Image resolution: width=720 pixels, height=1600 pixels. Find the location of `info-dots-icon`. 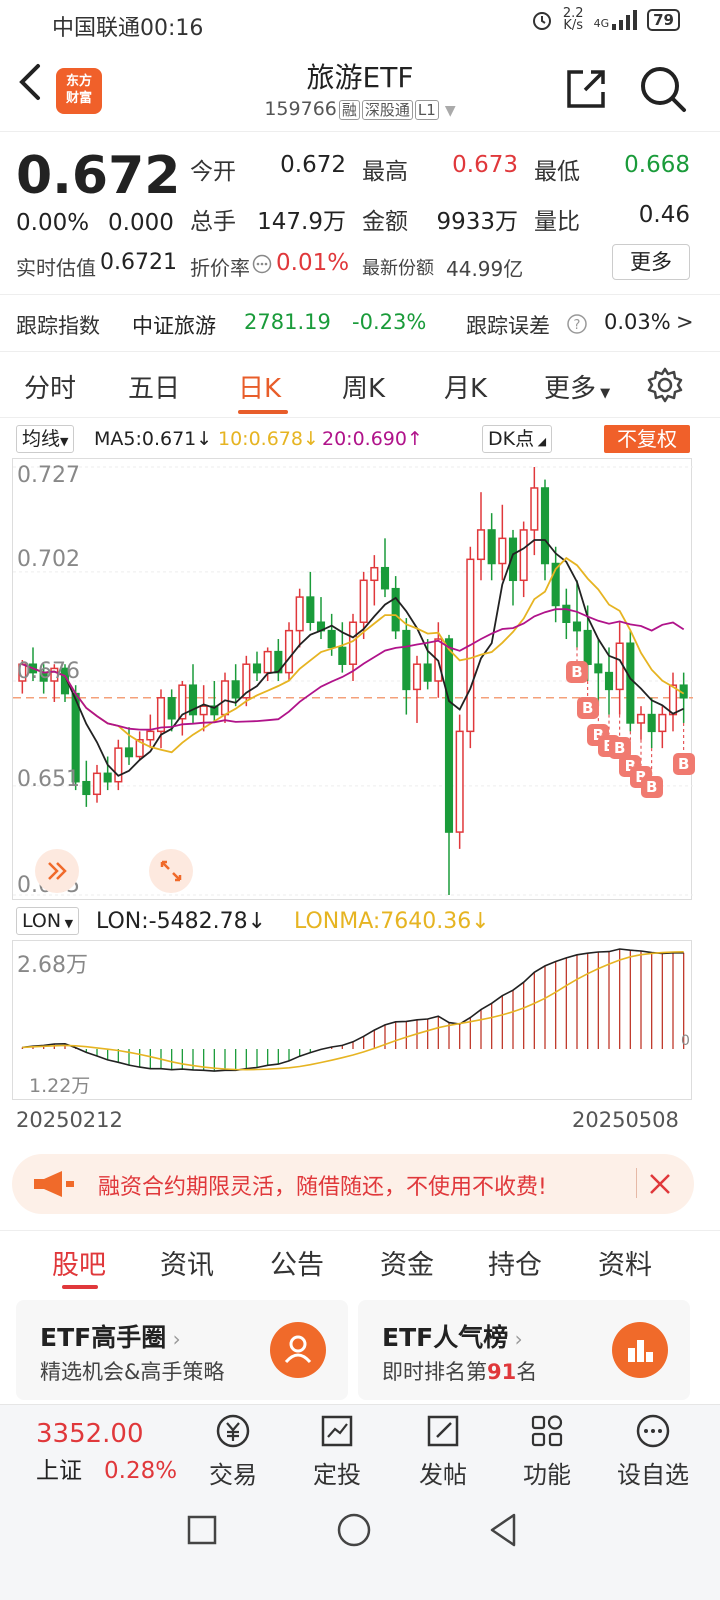

info-dots-icon is located at coordinates (262, 264).